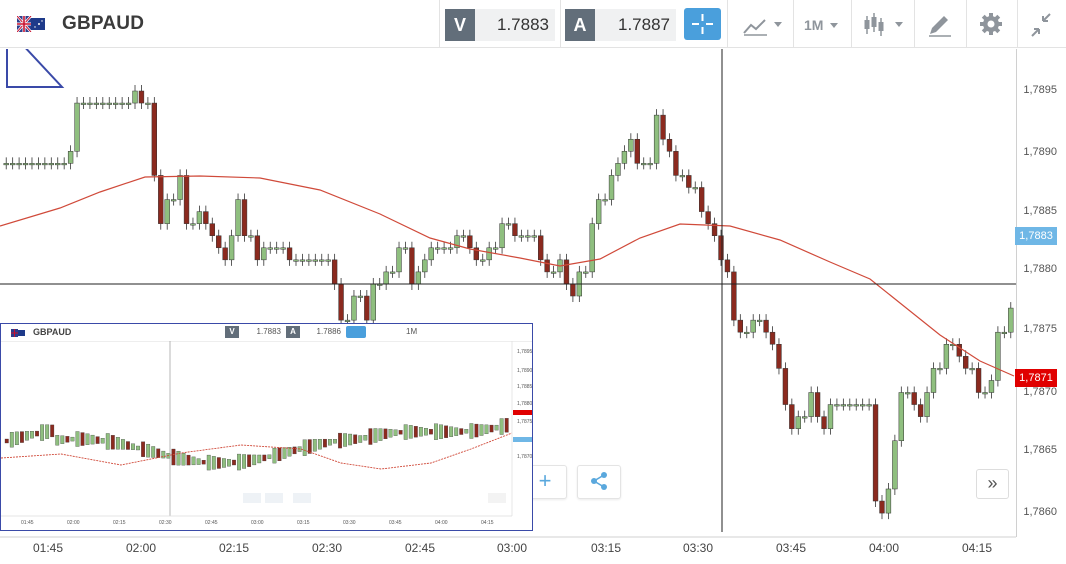  Describe the element at coordinates (702, 24) in the screenshot. I see `crosshair-button` at that location.